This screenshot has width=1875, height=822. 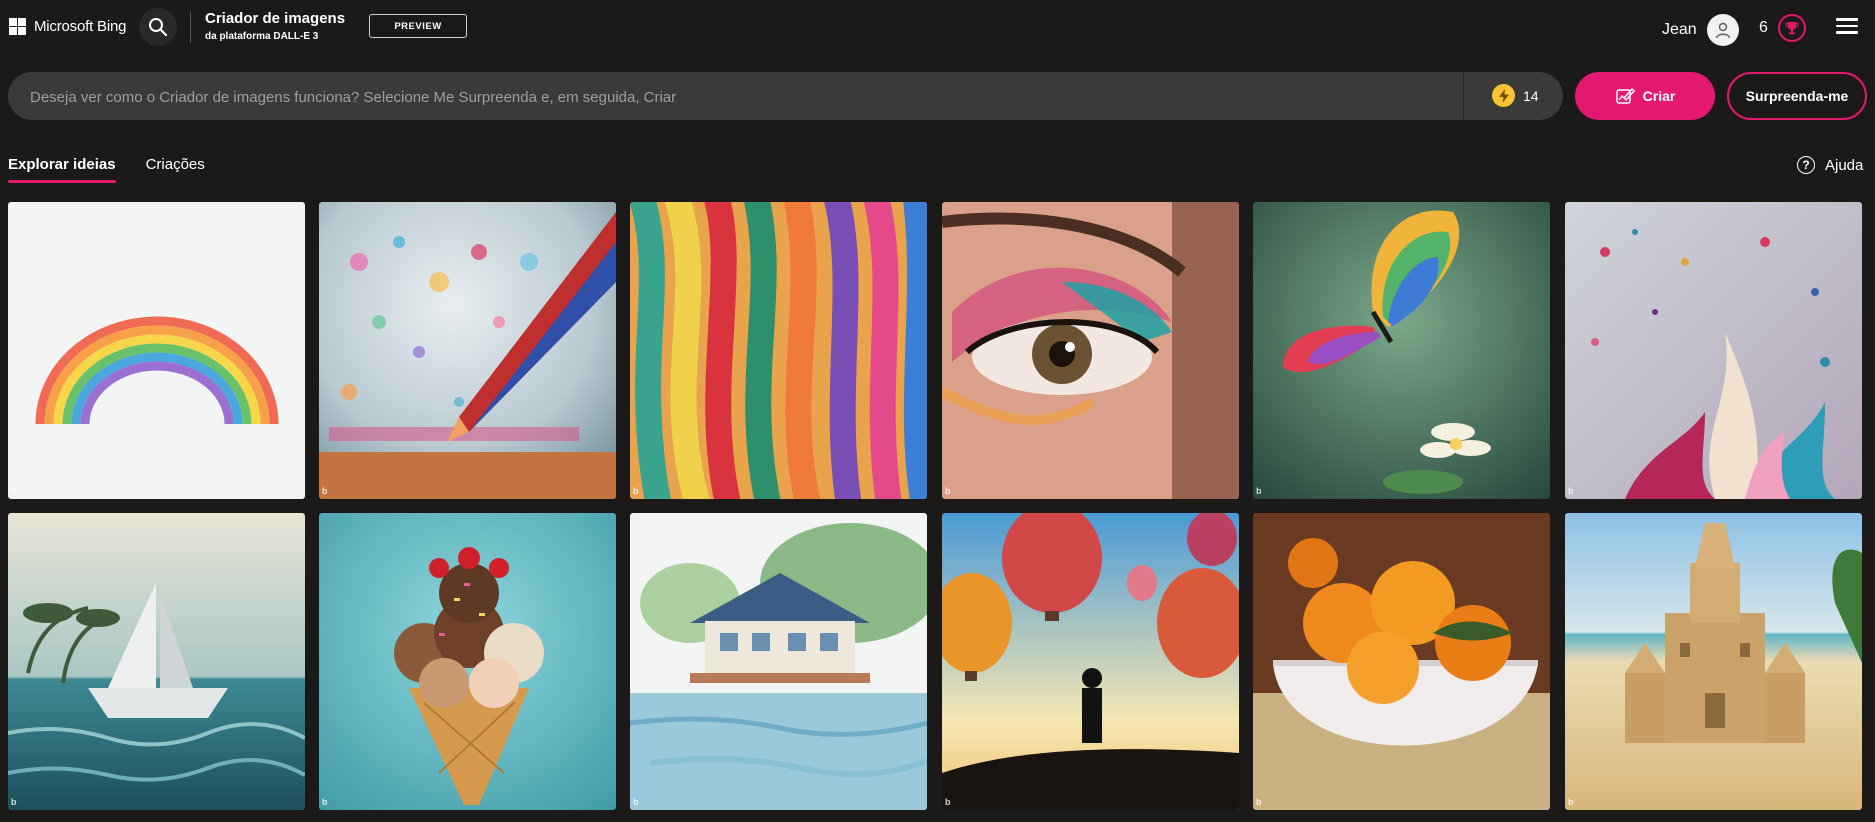 What do you see at coordinates (175, 169) in the screenshot?
I see `tab-creations: Criações` at bounding box center [175, 169].